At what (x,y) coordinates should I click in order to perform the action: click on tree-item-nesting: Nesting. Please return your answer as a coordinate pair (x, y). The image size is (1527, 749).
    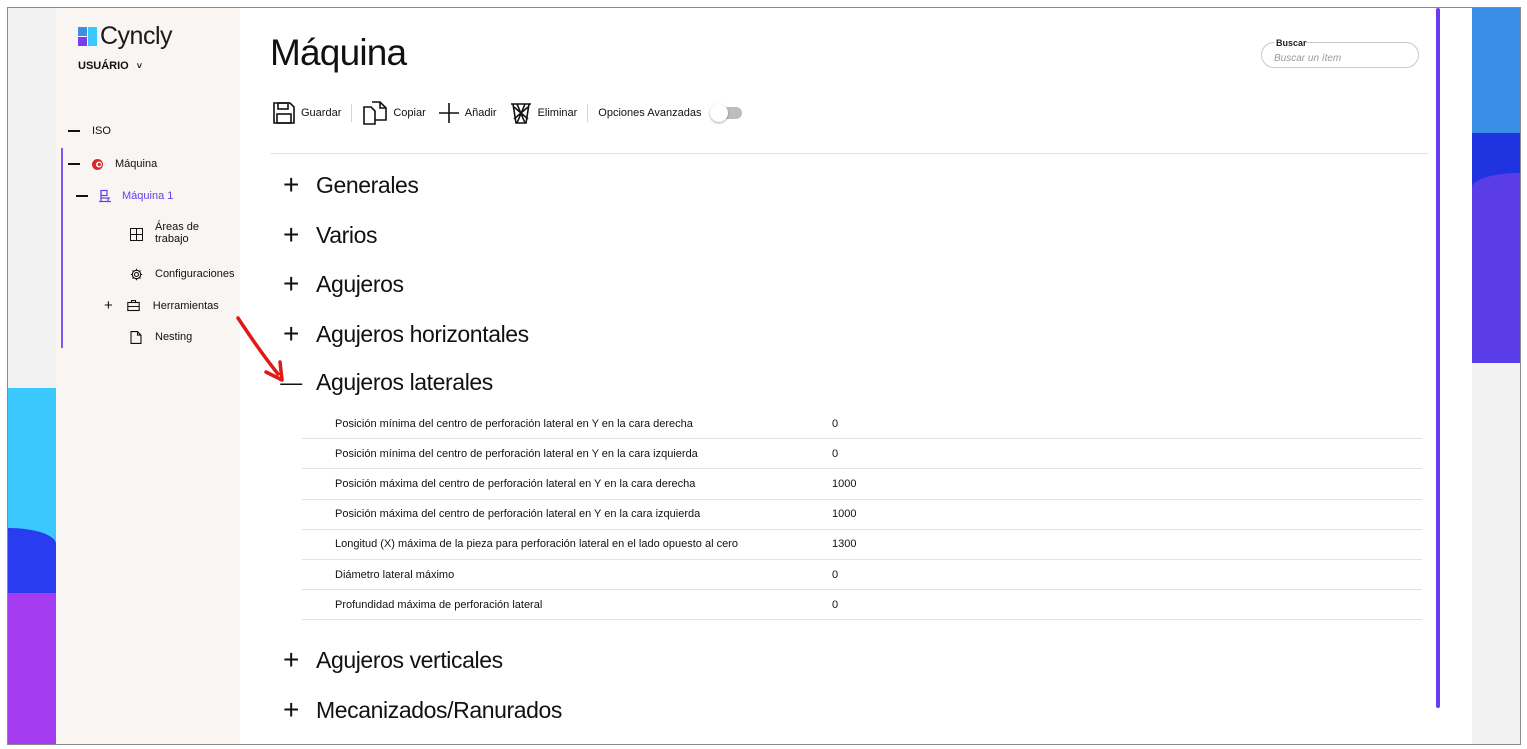
    Looking at the image, I should click on (160, 337).